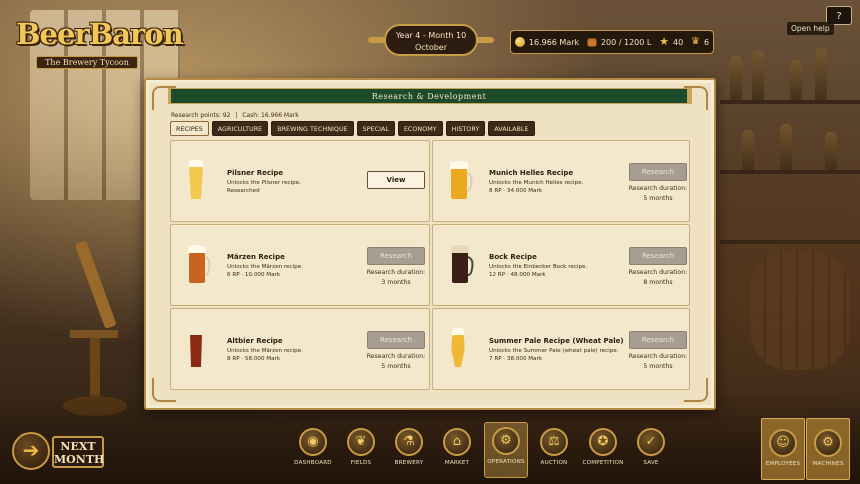 The width and height of the screenshot is (860, 484). What do you see at coordinates (95, 328) in the screenshot?
I see `background-microscope` at bounding box center [95, 328].